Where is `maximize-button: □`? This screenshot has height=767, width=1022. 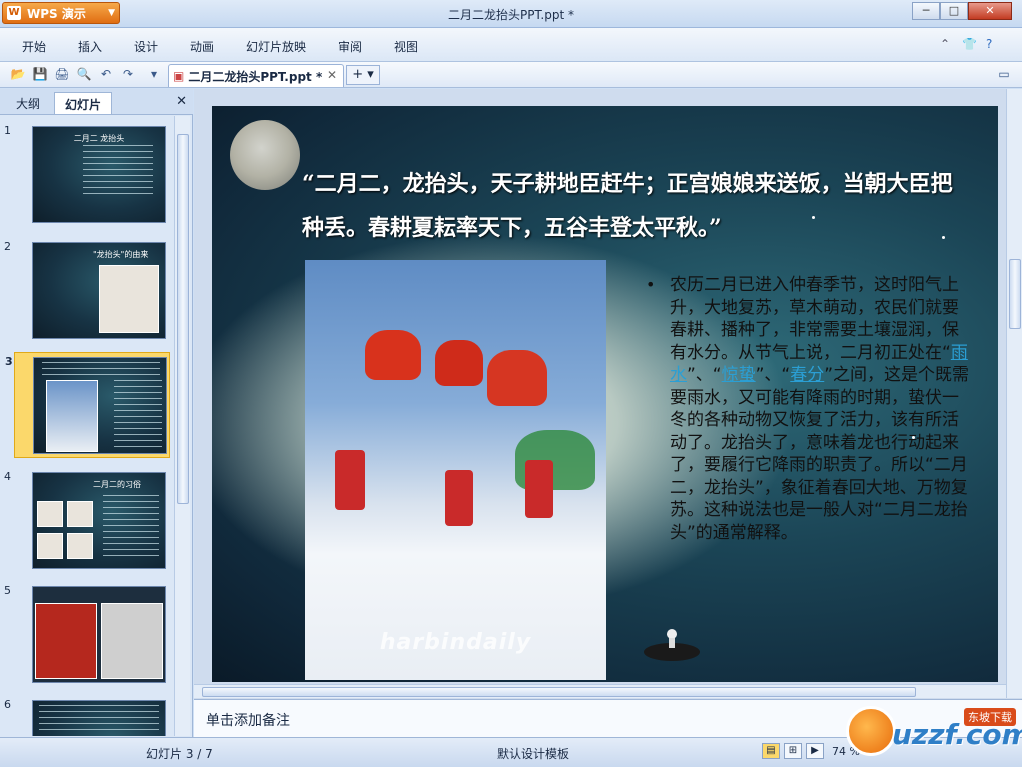 maximize-button: □ is located at coordinates (954, 11).